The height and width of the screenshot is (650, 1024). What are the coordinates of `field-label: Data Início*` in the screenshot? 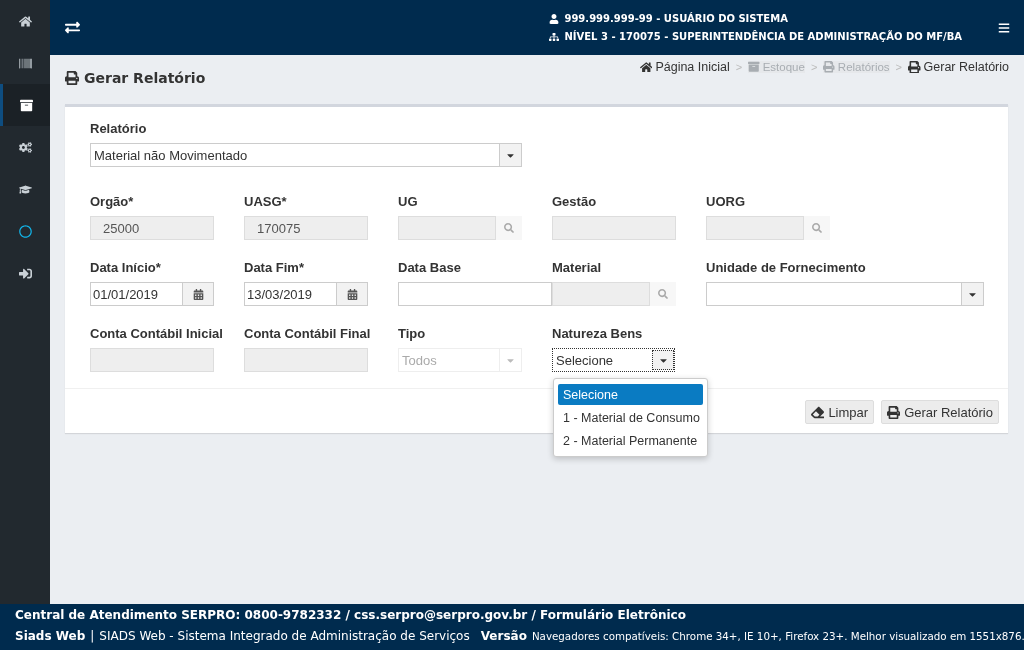 It's located at (126, 268).